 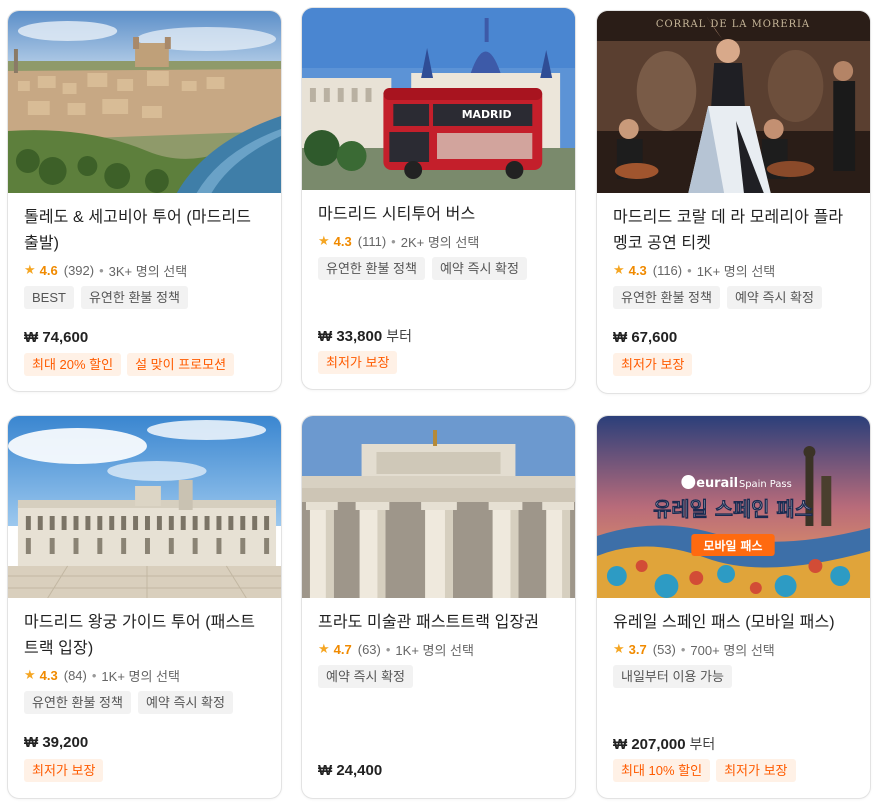 I want to click on review-count: (116), so click(x=667, y=270).